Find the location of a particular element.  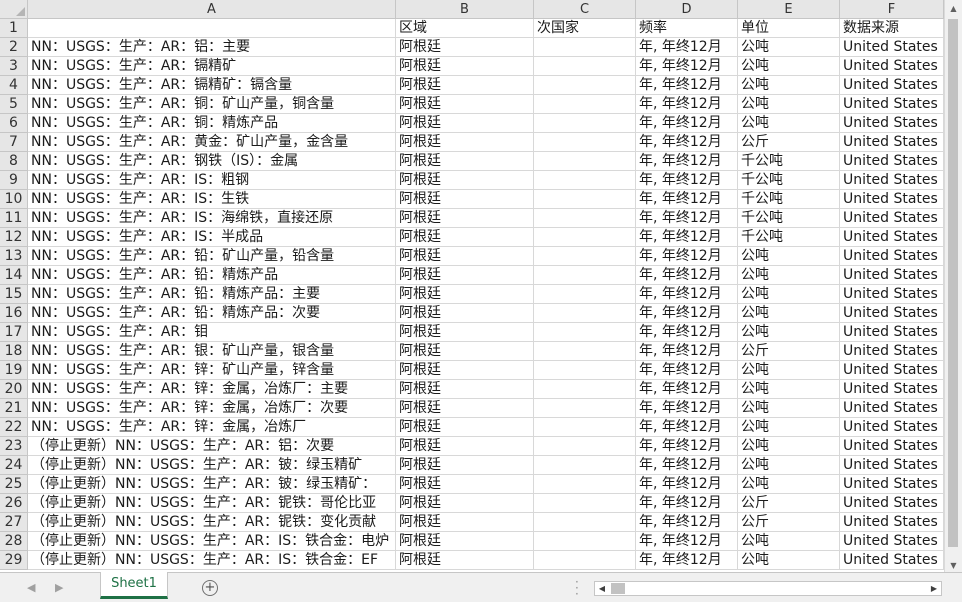

select-all-corner is located at coordinates (14, 9).